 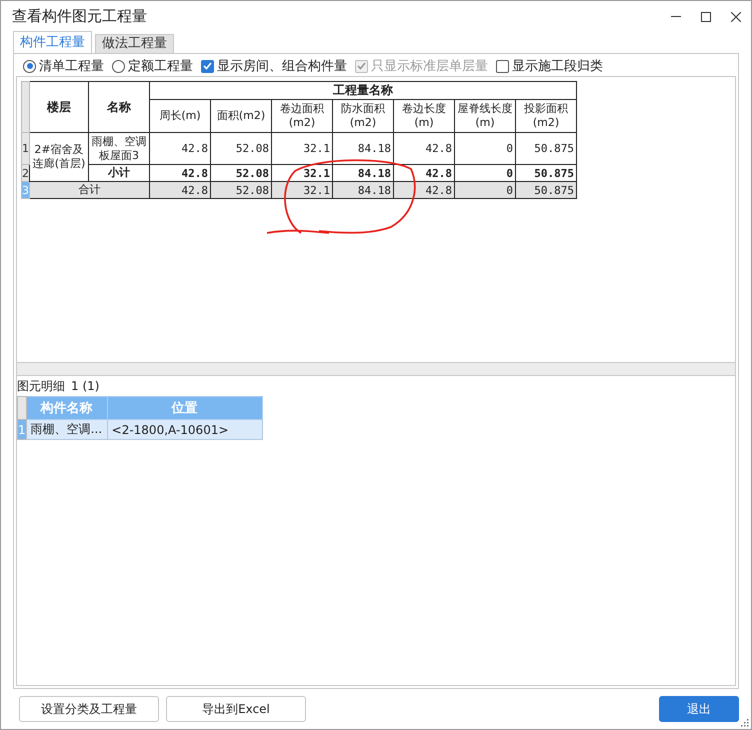 I want to click on column-header: 卷边长度(m), so click(x=424, y=116).